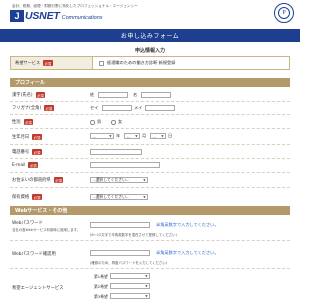 The width and height of the screenshot is (320, 300). Describe the element at coordinates (28, 62) in the screenshot. I see `service-label: 希望サービス` at that location.